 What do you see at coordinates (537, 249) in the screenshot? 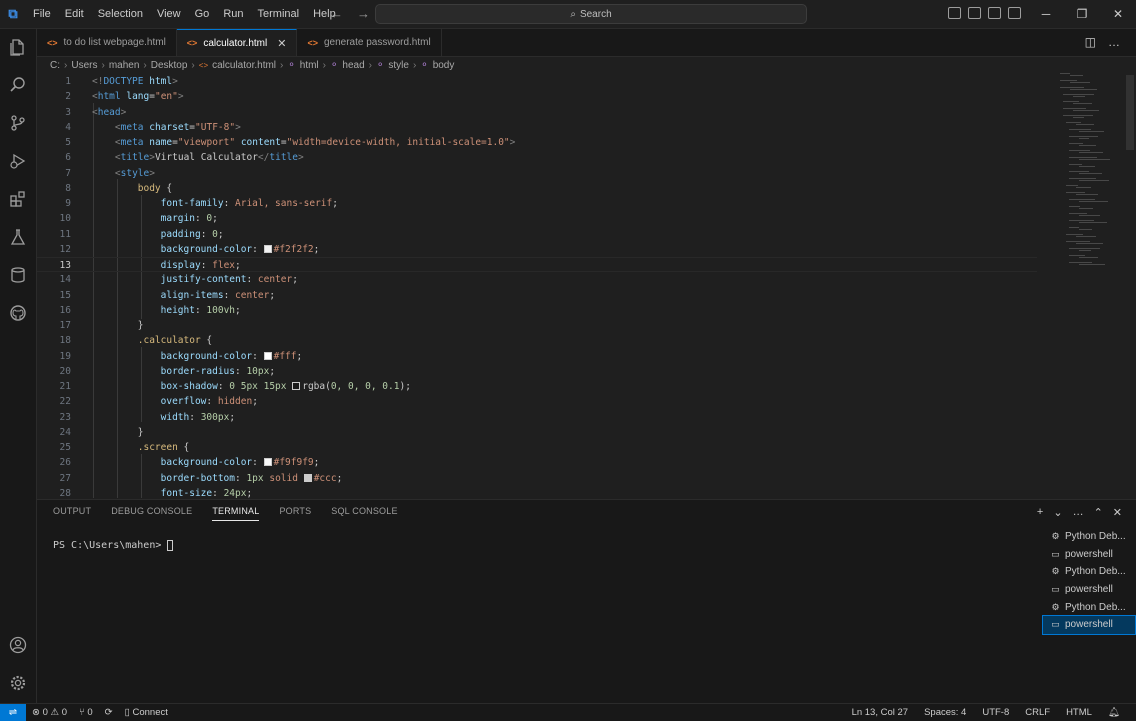
I see `code-line: 12 background-color: #f2f2f2;` at bounding box center [537, 249].